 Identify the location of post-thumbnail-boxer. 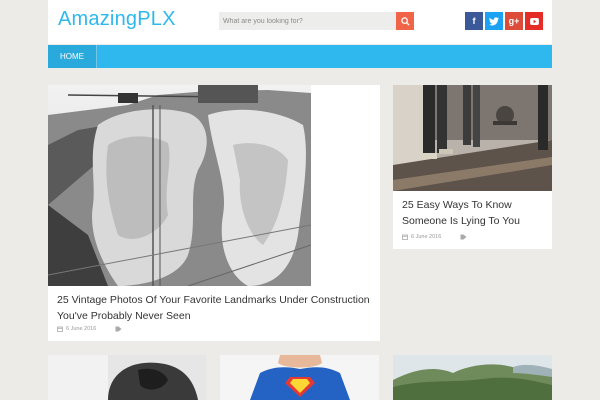
(127, 377).